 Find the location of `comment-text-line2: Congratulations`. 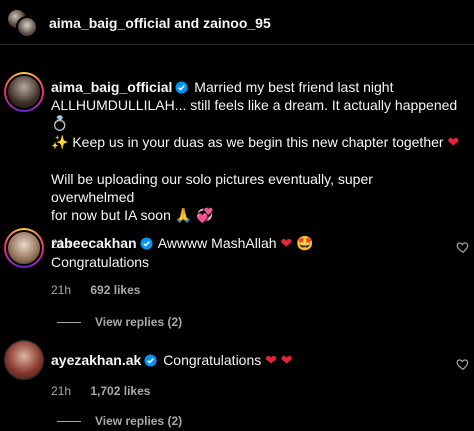

comment-text-line2: Congratulations is located at coordinates (100, 262).